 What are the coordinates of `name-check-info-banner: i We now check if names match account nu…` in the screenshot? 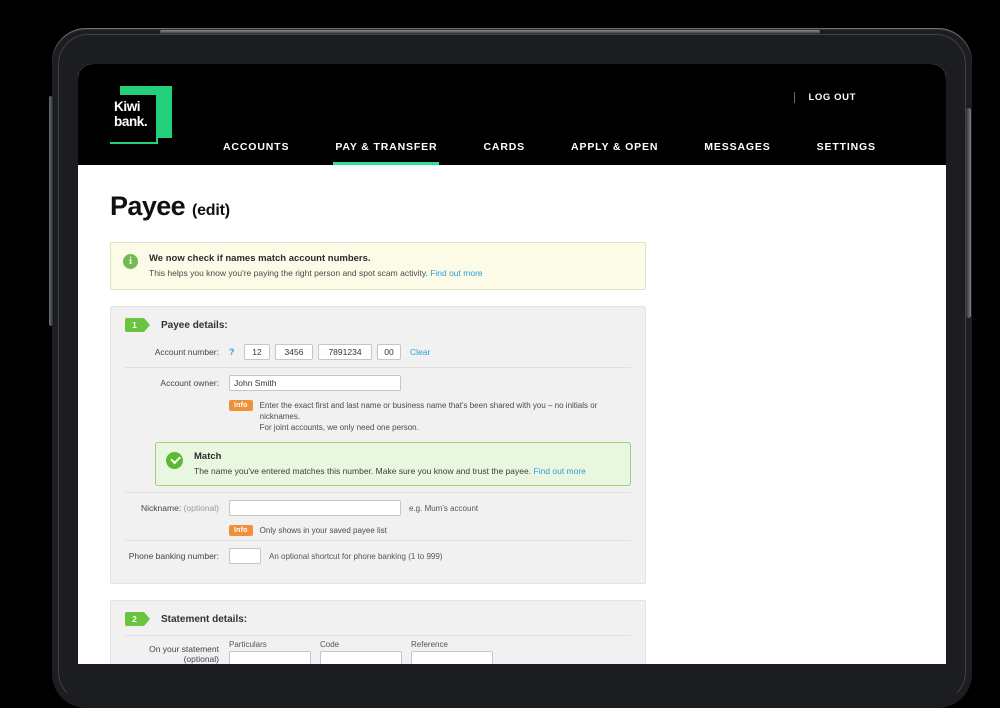 It's located at (378, 266).